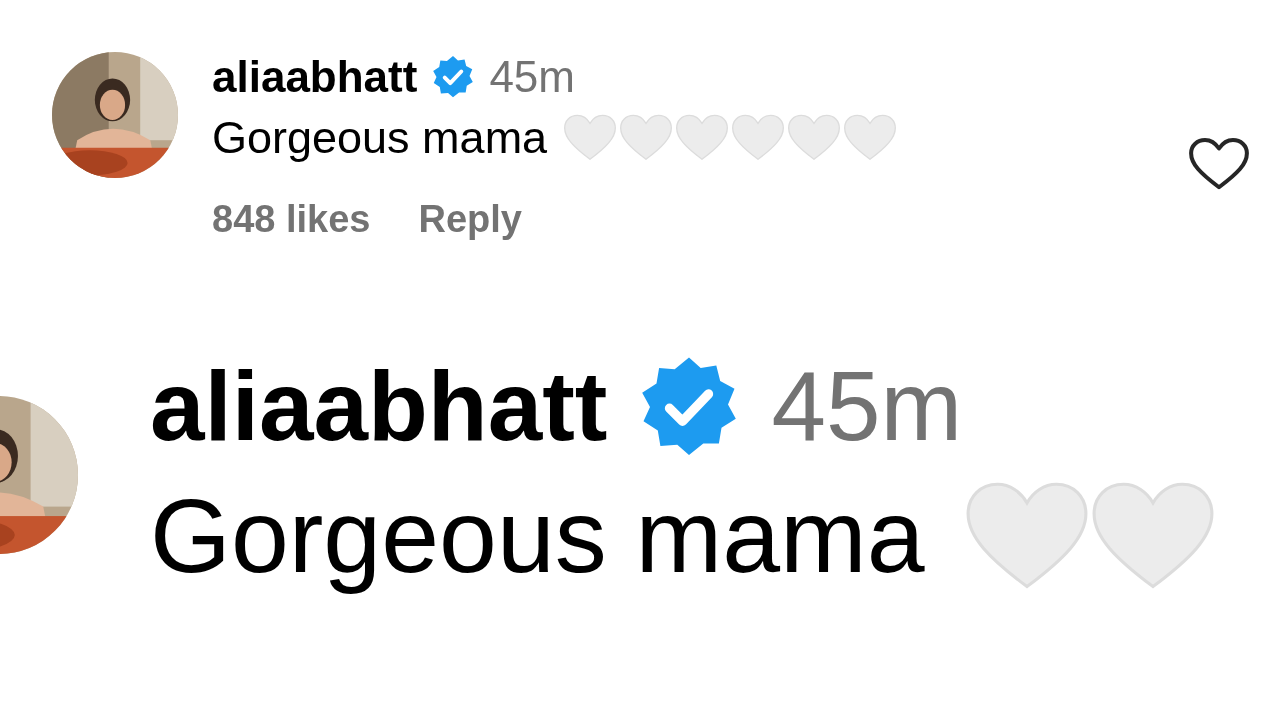  I want to click on verified-badge-icon, so click(453, 77).